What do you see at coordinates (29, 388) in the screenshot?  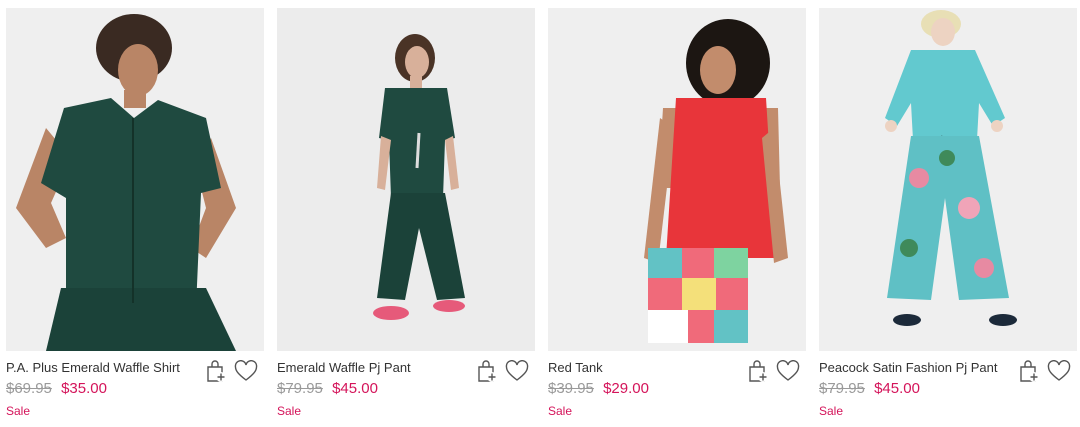 I see `was-price: $69.95` at bounding box center [29, 388].